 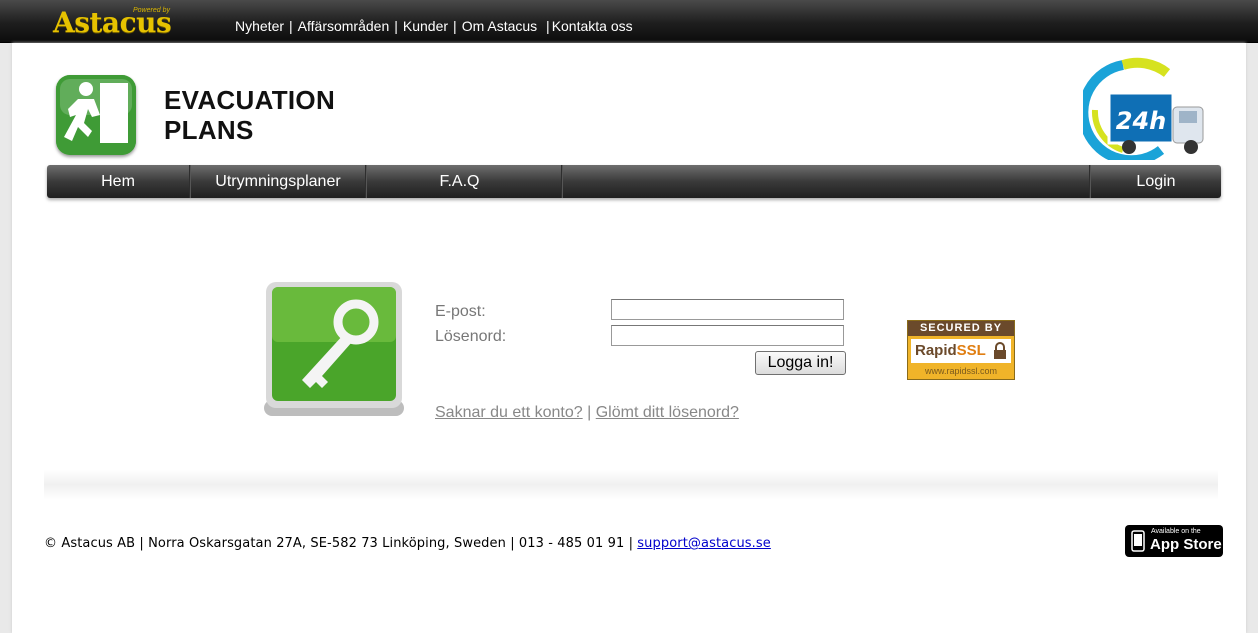 What do you see at coordinates (499, 26) in the screenshot?
I see `topnav-link-om-astacus: Om Astacus` at bounding box center [499, 26].